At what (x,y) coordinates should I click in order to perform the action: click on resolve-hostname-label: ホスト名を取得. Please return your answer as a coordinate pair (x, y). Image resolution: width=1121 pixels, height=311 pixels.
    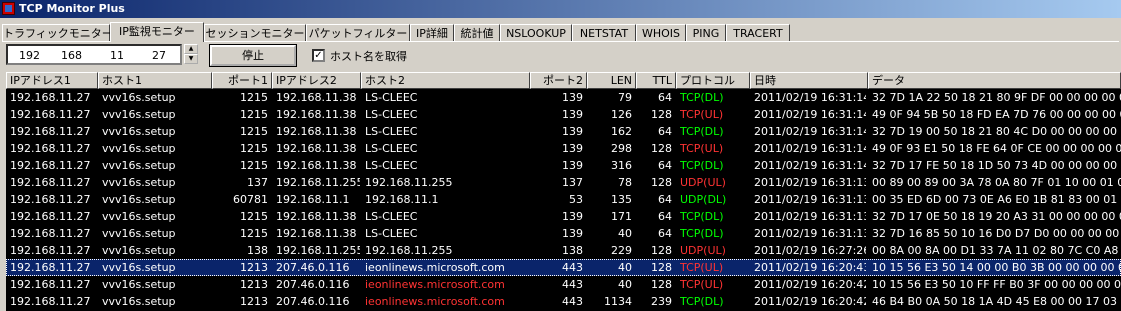
    Looking at the image, I should click on (368, 56).